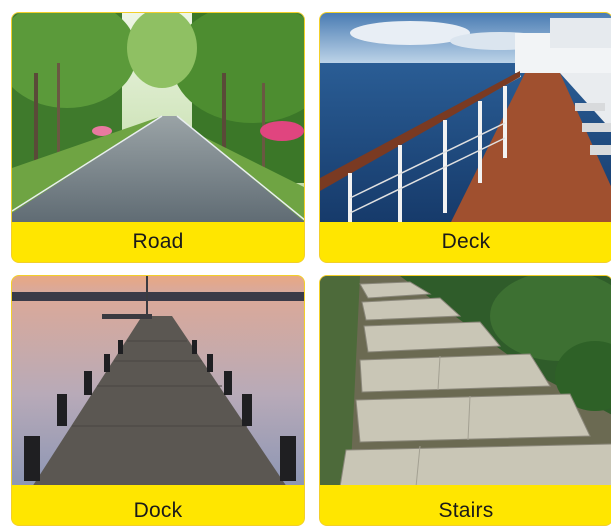  I want to click on caption-bar: Stairs, so click(465, 505).